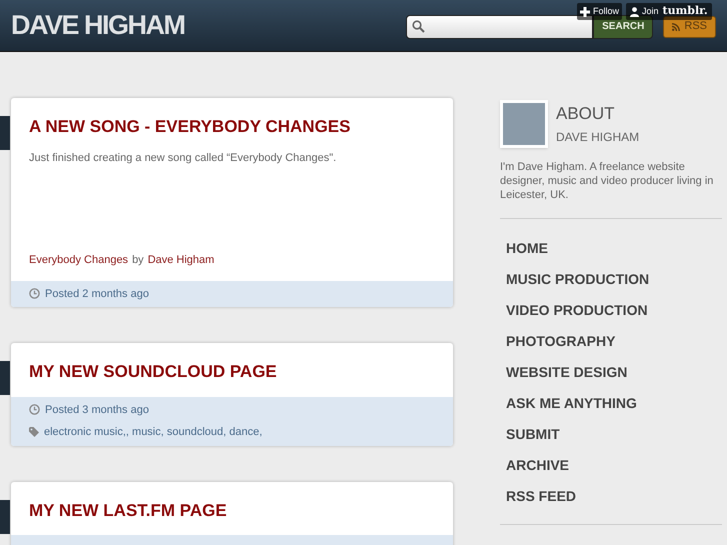 The width and height of the screenshot is (727, 545). I want to click on by-text: by, so click(138, 260).